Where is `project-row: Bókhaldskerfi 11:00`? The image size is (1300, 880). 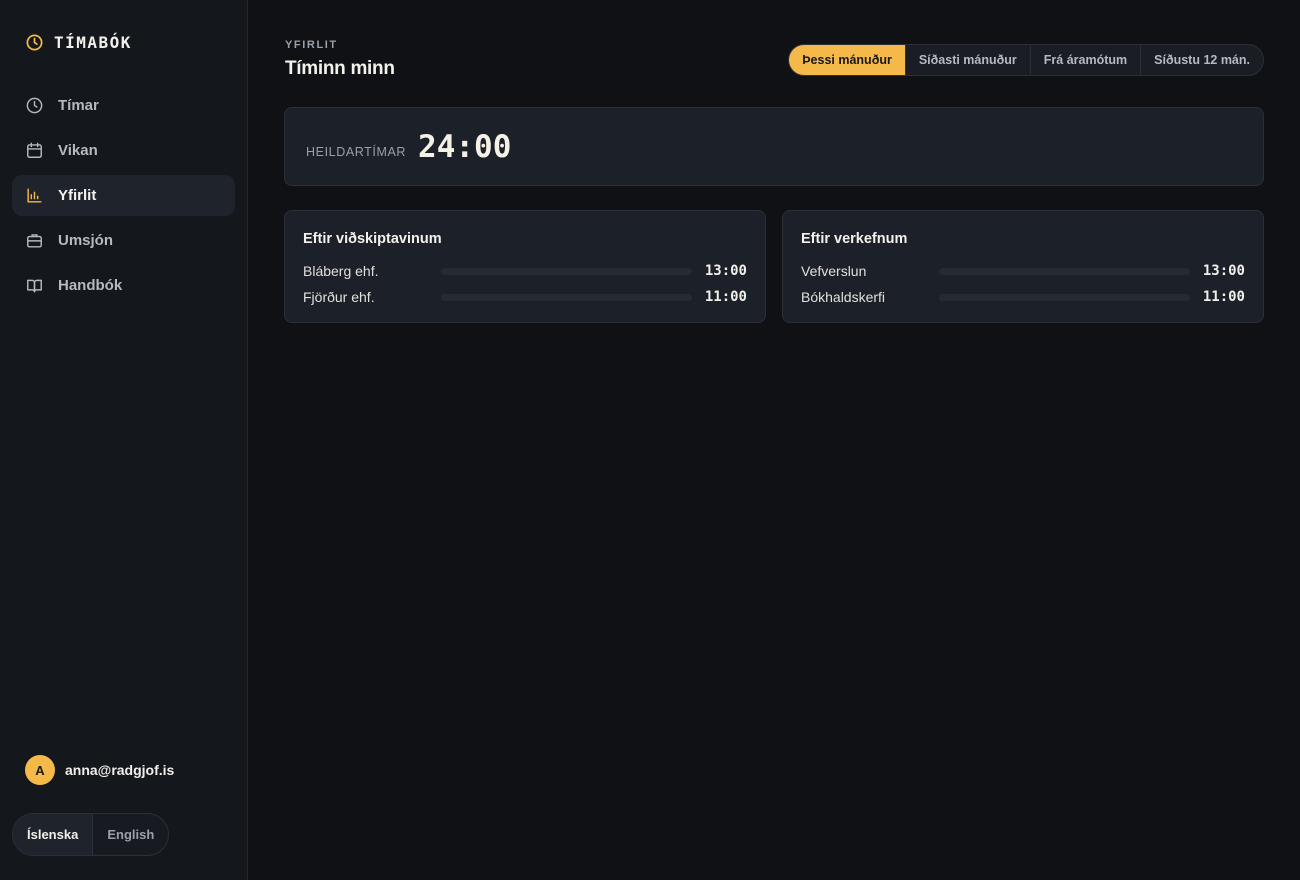
project-row: Bókhaldskerfi 11:00 is located at coordinates (1023, 297).